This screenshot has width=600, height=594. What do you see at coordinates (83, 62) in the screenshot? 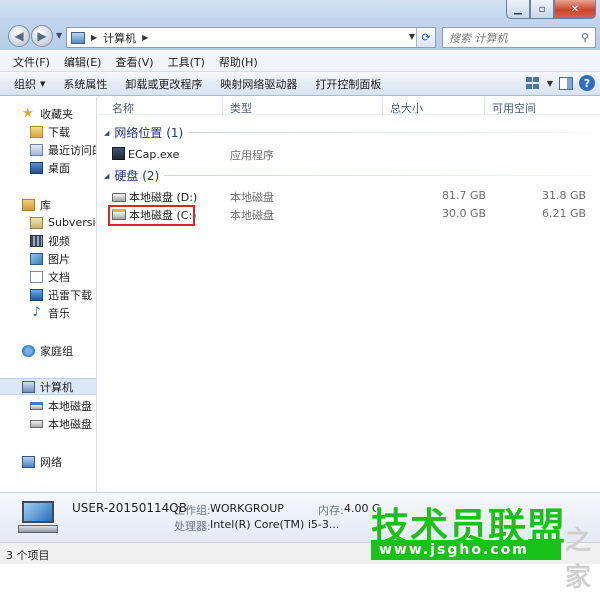
I see `menu-edit: 编辑(E)` at bounding box center [83, 62].